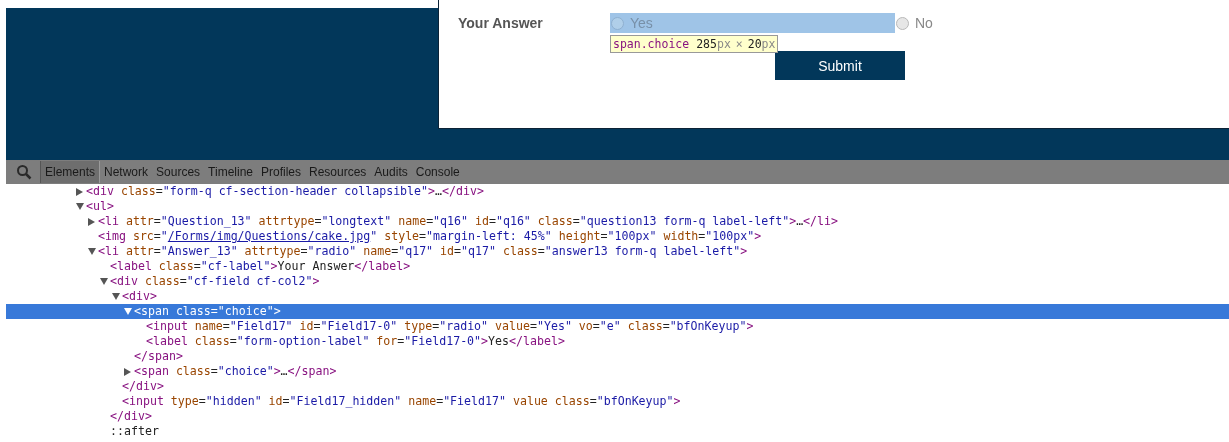 This screenshot has height=442, width=1229. What do you see at coordinates (617, 206) in the screenshot?
I see `tree-row: <ul>` at bounding box center [617, 206].